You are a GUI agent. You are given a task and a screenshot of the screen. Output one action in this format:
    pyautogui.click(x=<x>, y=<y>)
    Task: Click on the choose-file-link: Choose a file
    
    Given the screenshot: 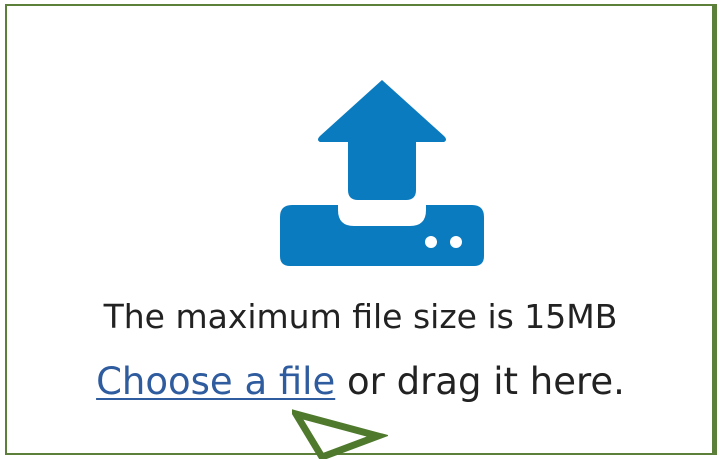 What is the action you would take?
    pyautogui.click(x=215, y=381)
    